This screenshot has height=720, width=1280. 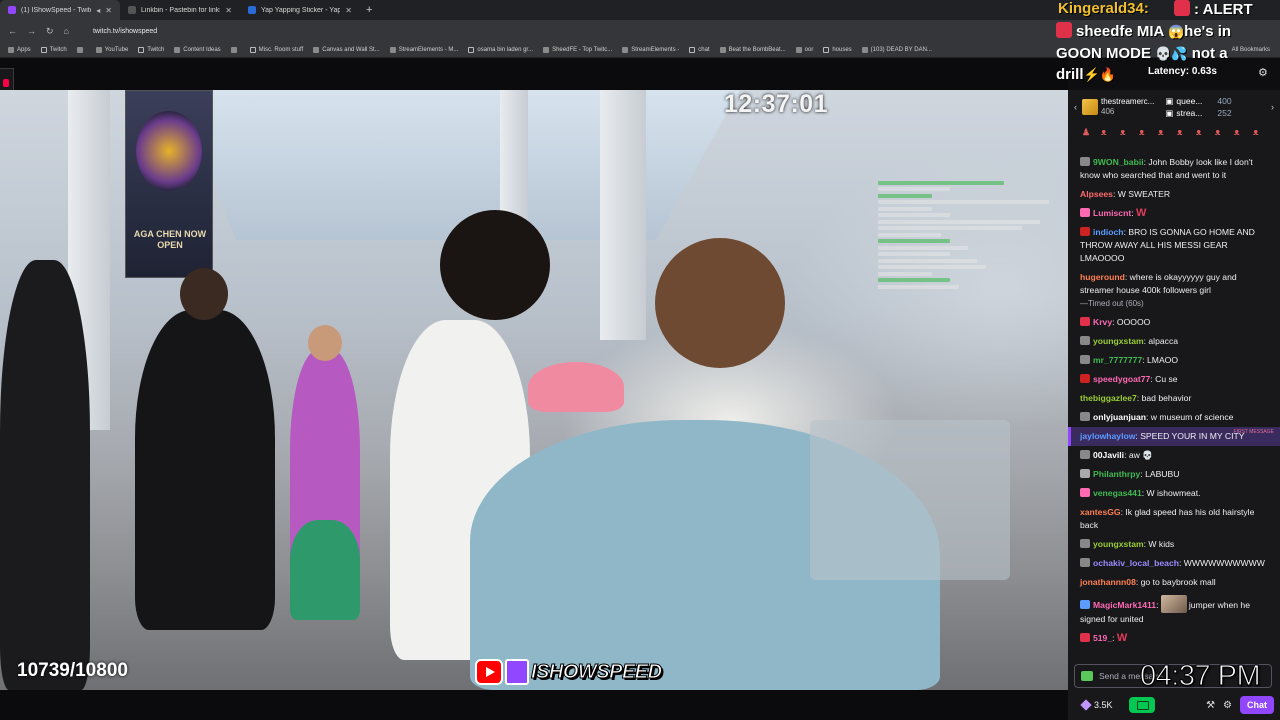 I want to click on bookmark-item: Content Ideas, so click(x=197, y=49).